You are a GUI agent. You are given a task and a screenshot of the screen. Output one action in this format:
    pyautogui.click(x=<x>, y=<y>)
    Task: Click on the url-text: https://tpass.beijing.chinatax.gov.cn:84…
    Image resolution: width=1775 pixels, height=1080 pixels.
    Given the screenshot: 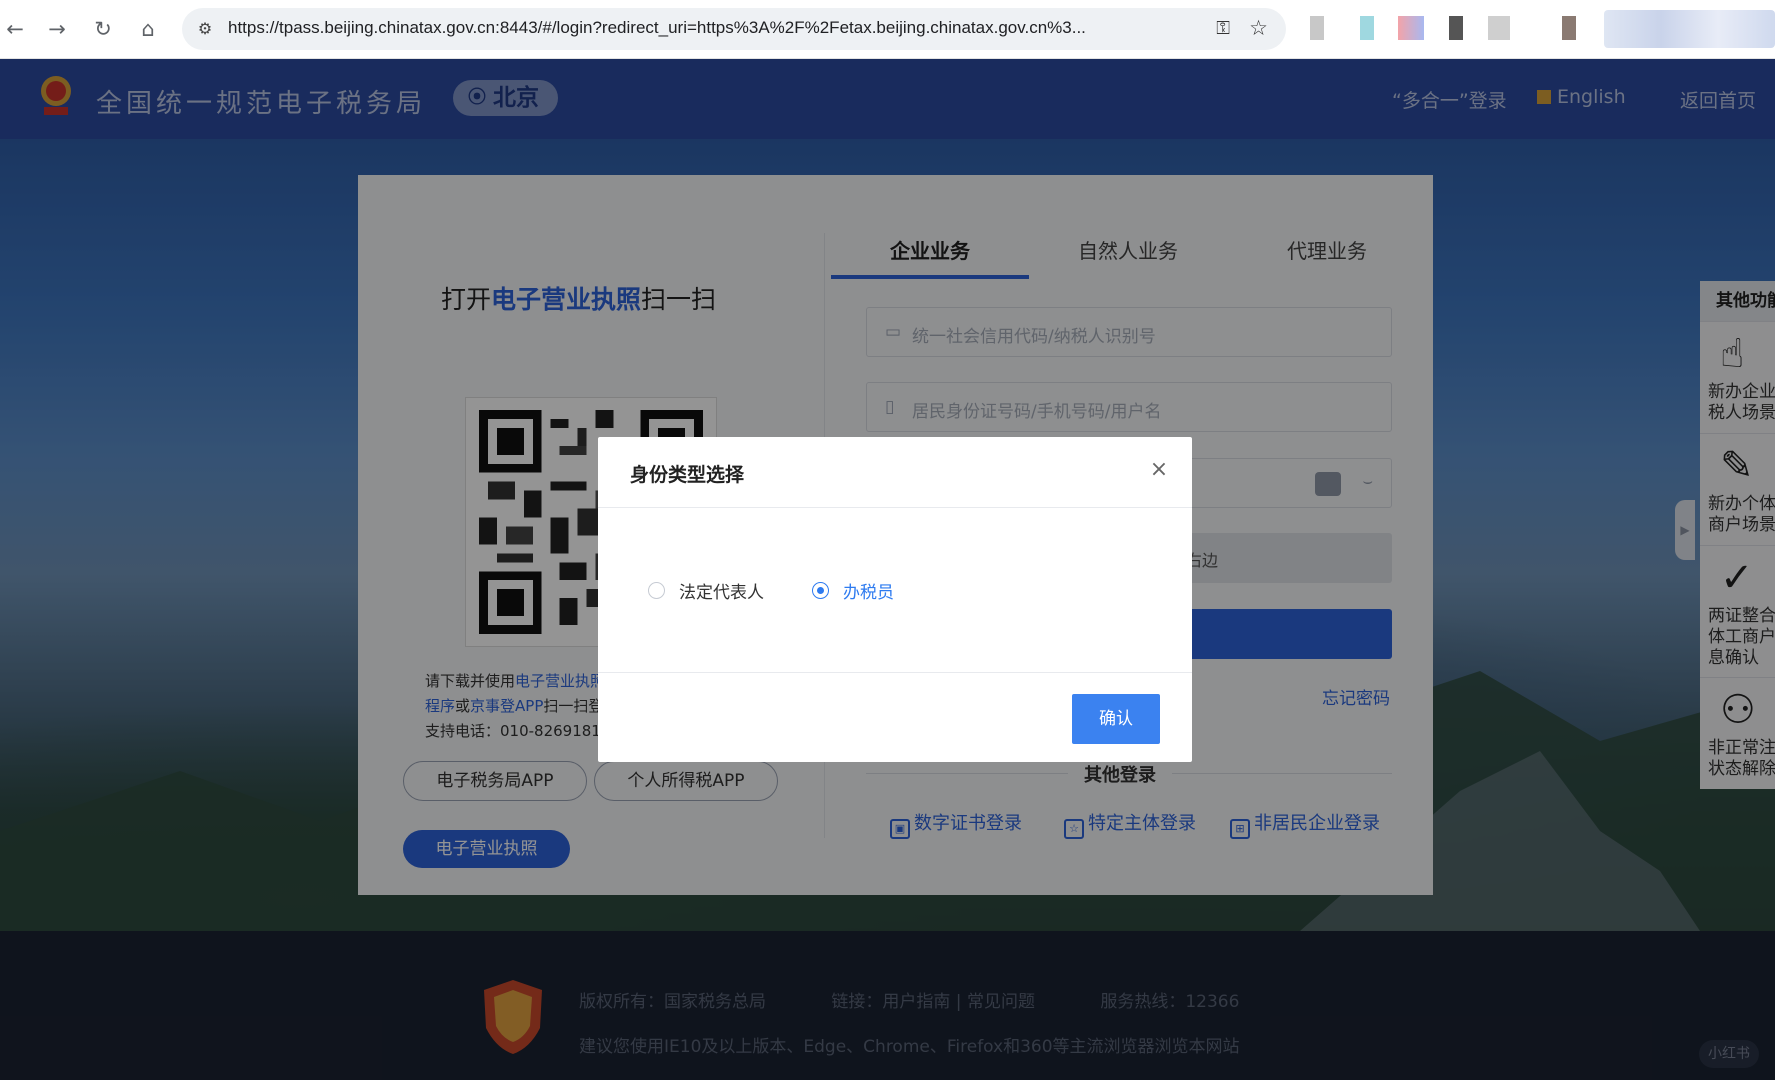 What is the action you would take?
    pyautogui.click(x=703, y=28)
    